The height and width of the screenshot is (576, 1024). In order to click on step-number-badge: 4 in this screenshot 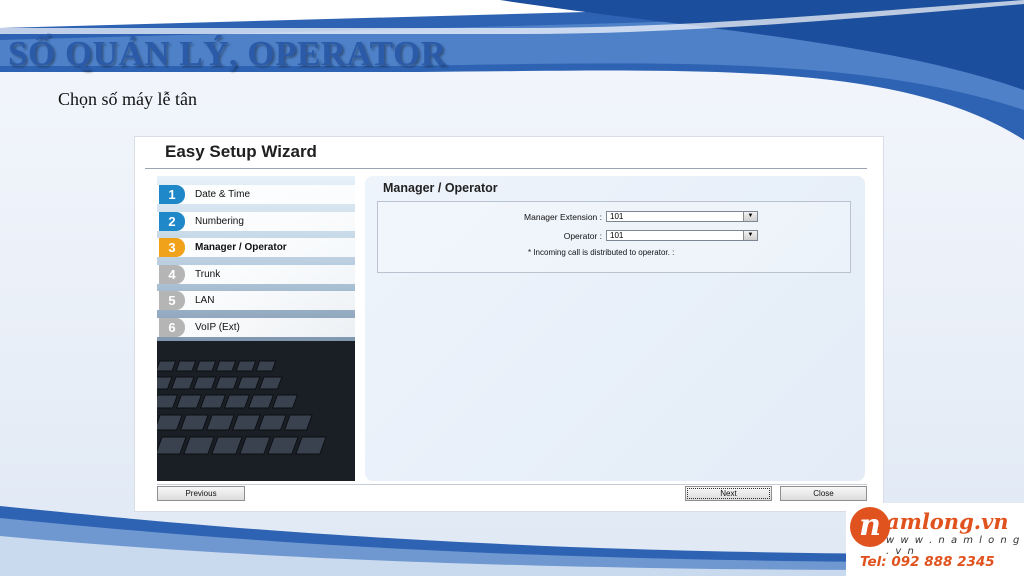, I will do `click(172, 274)`.